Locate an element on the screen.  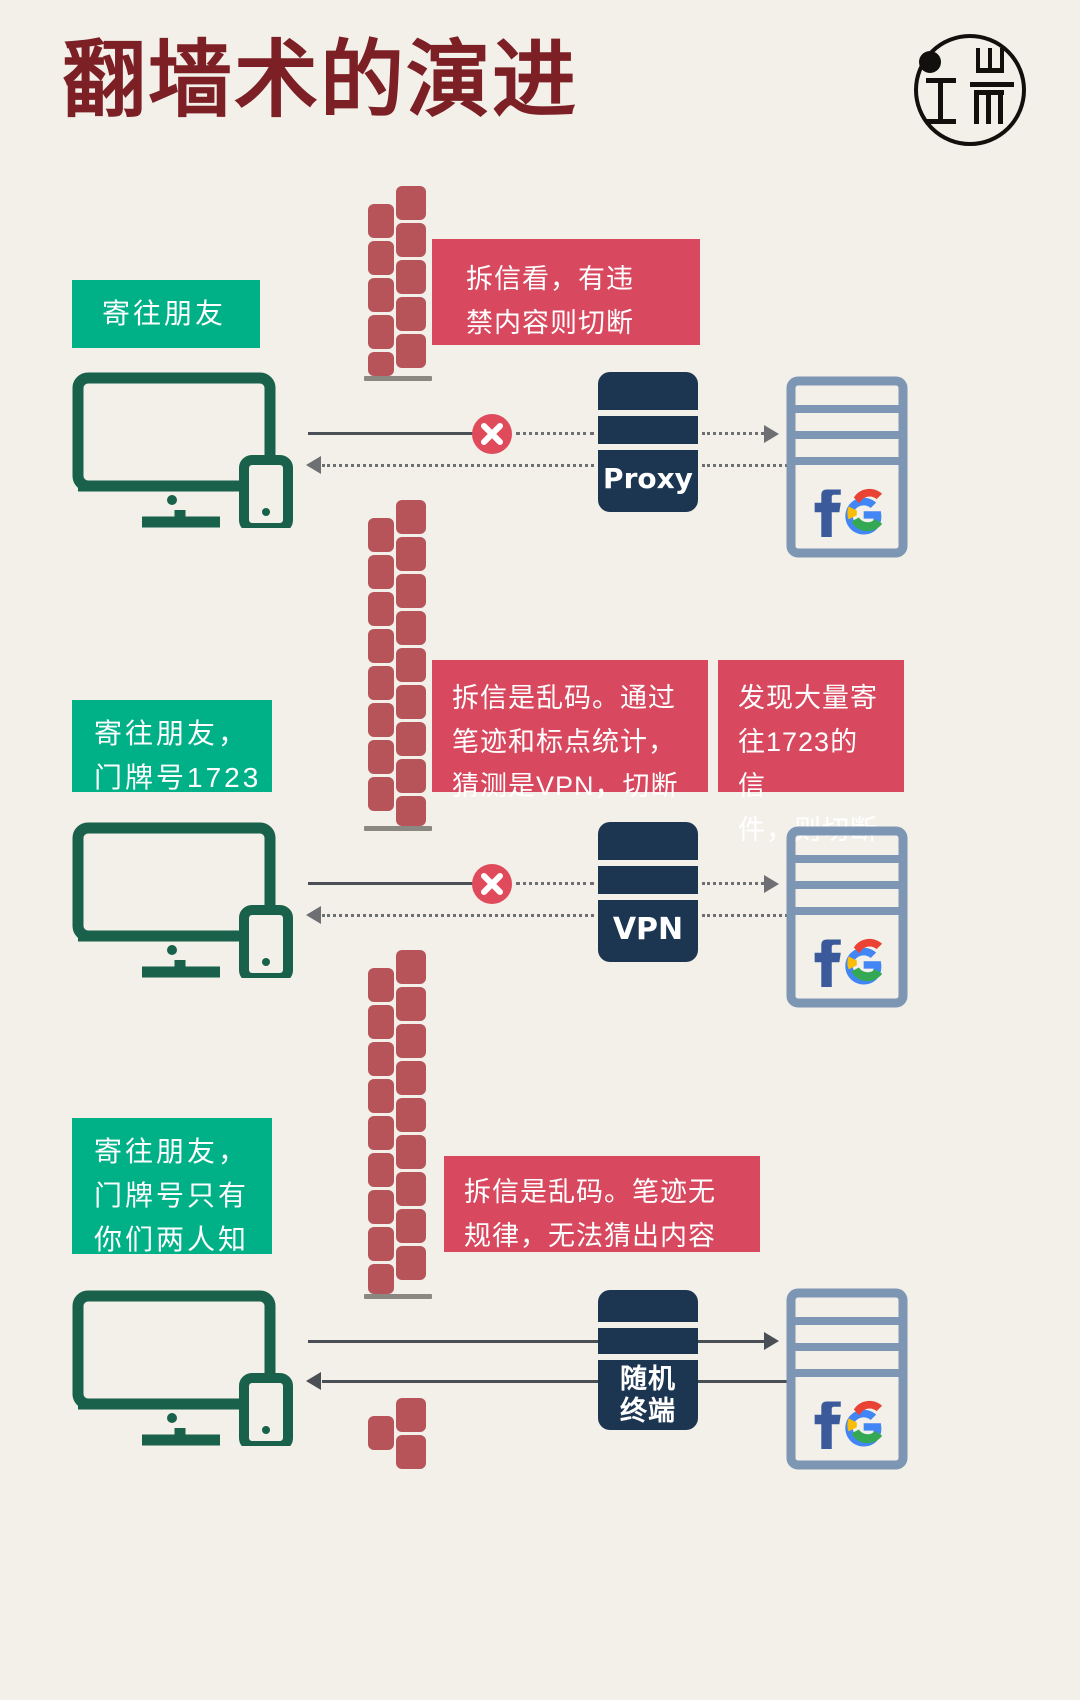
inbound-dotted-1a is located at coordinates (458, 465).